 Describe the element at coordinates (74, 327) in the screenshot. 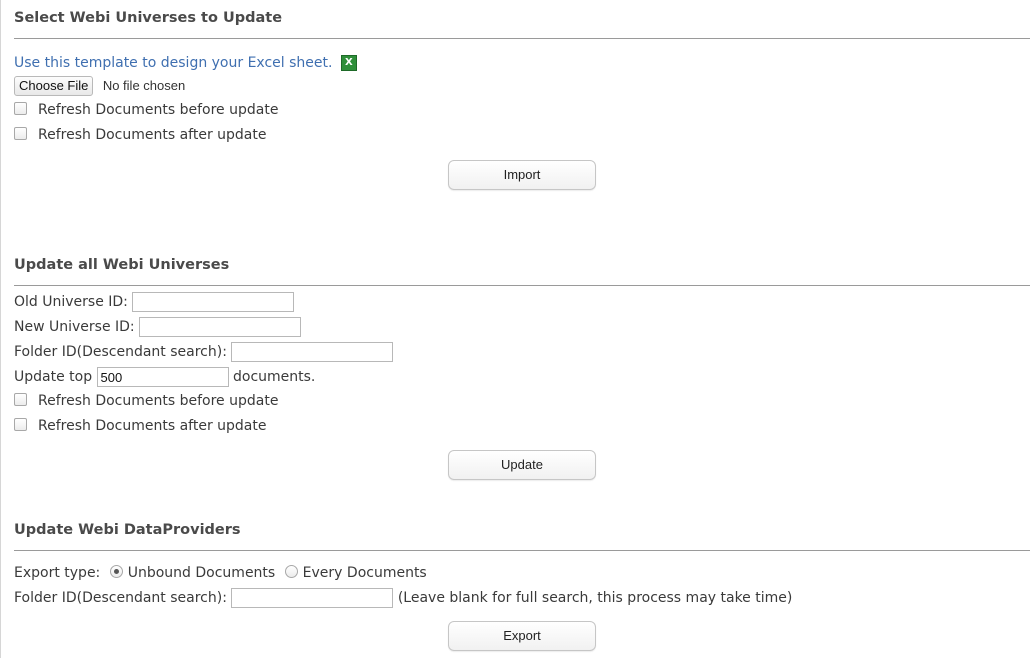

I see `new-universe-label: New Universe ID:` at that location.